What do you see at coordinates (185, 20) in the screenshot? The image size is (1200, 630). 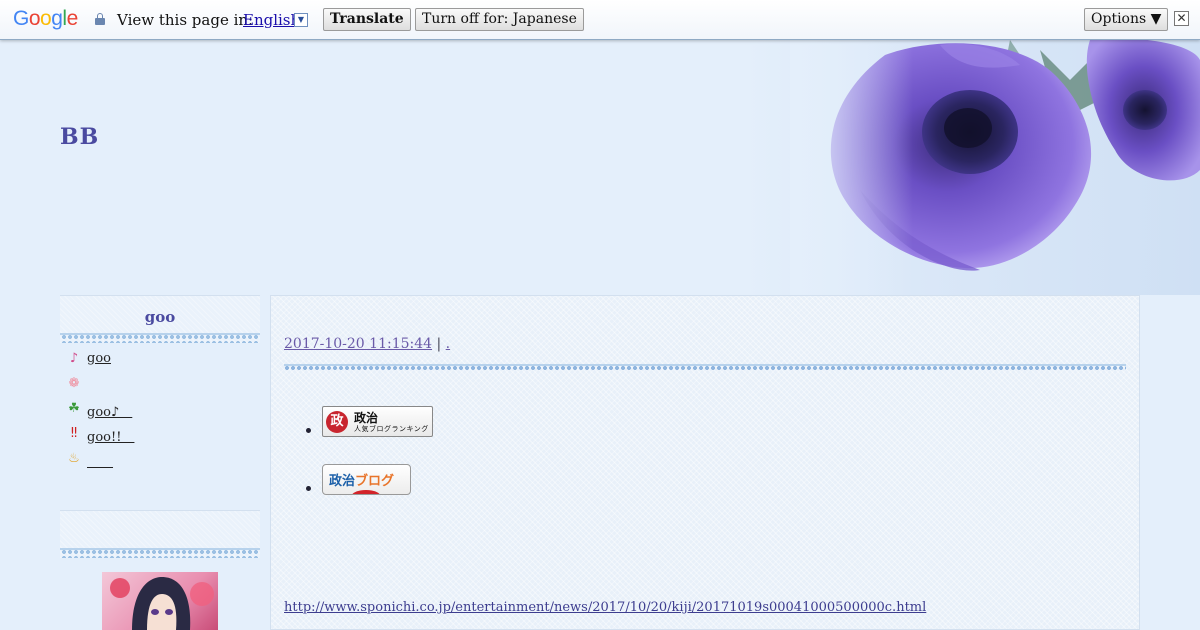 I see `translate-prompt: View this page in:` at bounding box center [185, 20].